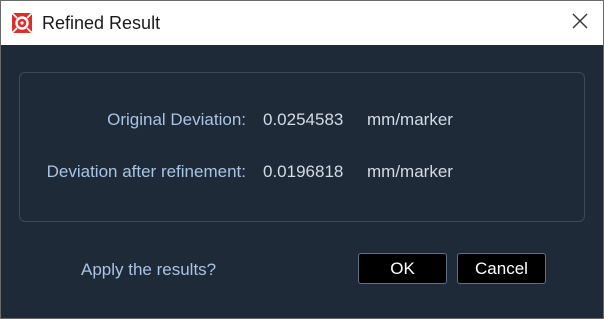  I want to click on refined-deviation-unit: mm/marker, so click(410, 171).